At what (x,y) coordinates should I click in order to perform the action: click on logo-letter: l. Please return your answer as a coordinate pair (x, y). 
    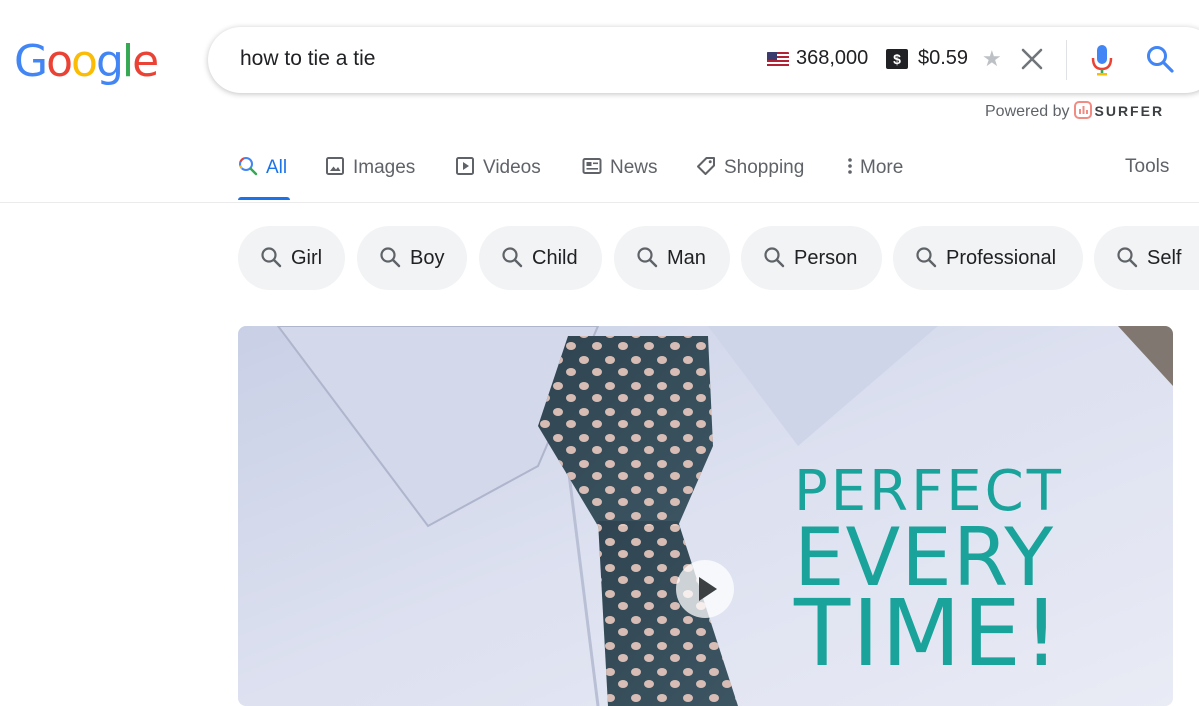
    Looking at the image, I should click on (127, 61).